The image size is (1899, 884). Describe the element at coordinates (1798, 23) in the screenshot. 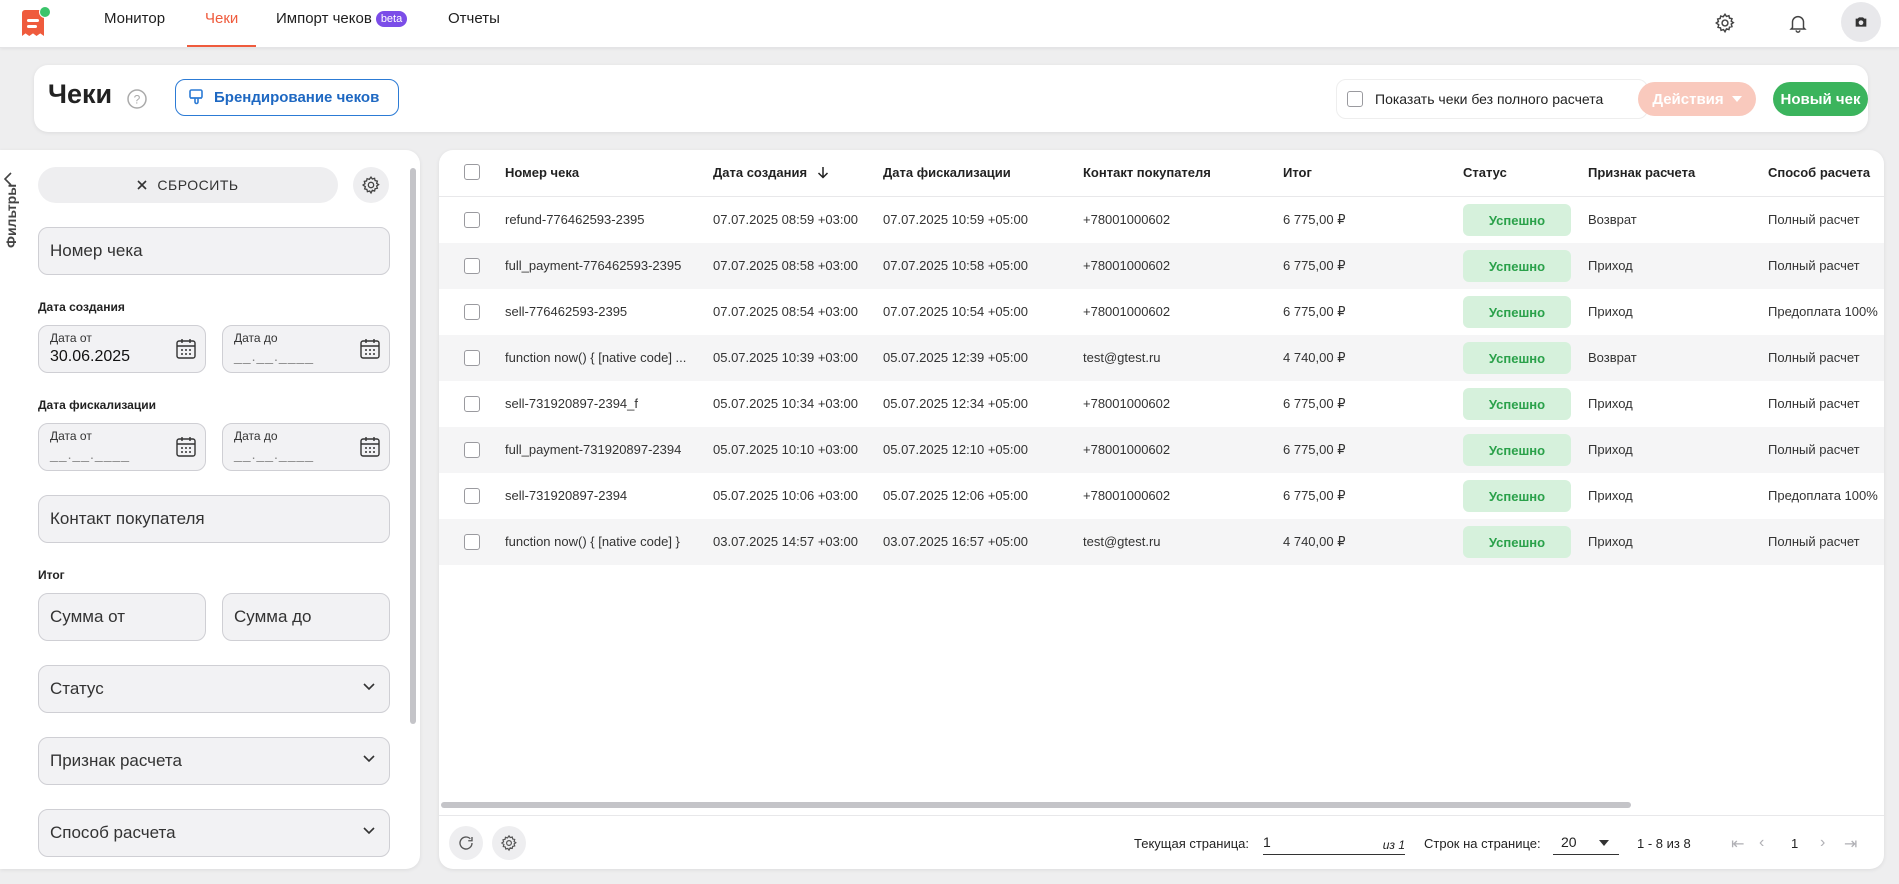

I see `bell-icon` at that location.